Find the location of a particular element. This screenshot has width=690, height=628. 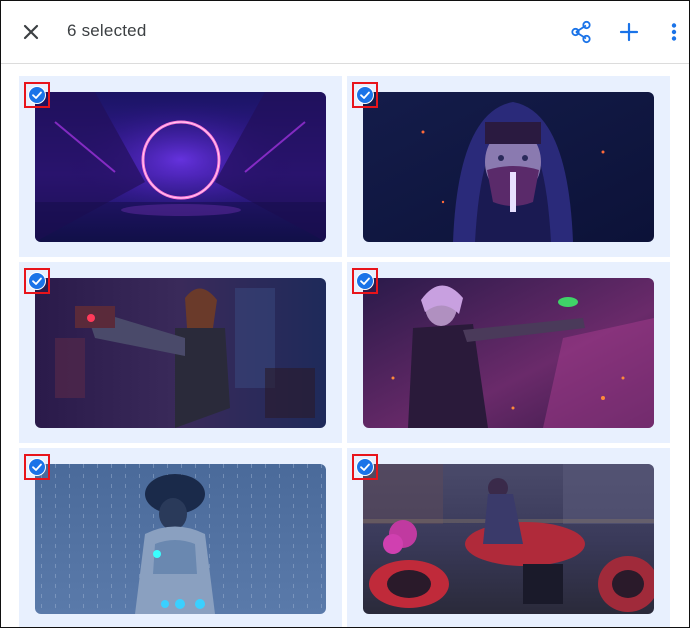

share-button is located at coordinates (581, 32).